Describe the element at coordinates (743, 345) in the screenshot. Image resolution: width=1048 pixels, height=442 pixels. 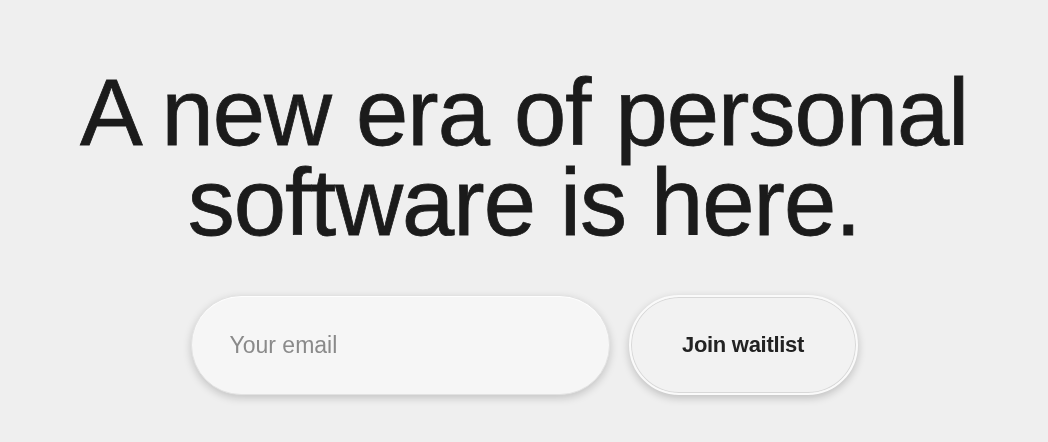
I see `join-waitlist-button: Join waitlist` at that location.